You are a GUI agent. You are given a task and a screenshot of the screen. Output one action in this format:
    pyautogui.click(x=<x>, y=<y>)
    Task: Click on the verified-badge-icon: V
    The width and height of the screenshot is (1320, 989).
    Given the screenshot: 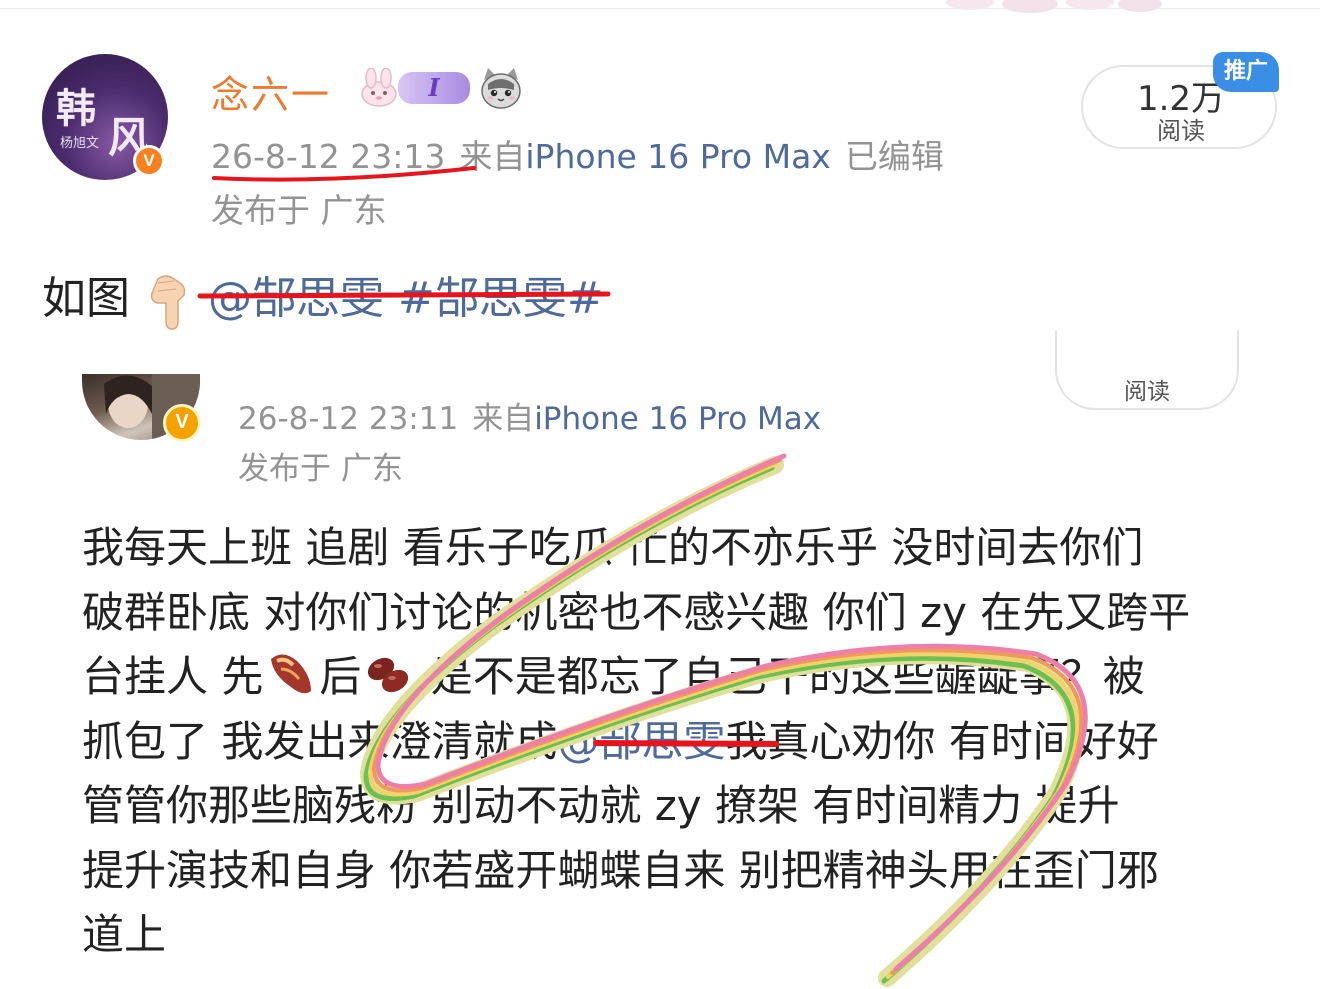 What is the action you would take?
    pyautogui.click(x=149, y=161)
    